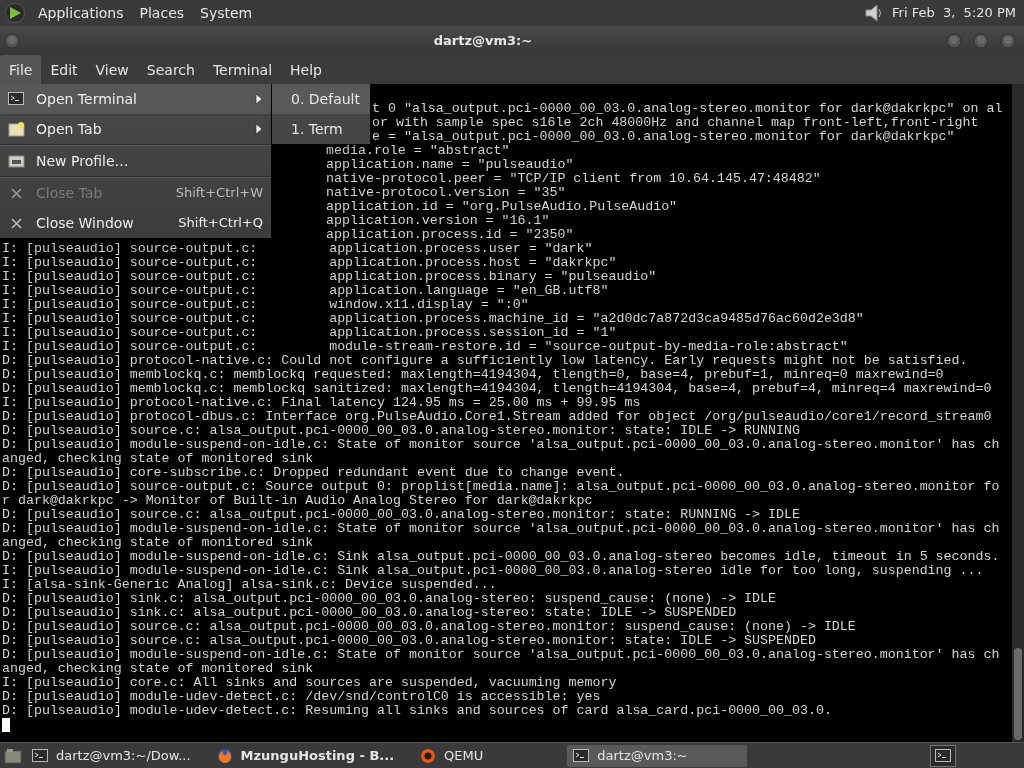 The width and height of the screenshot is (1024, 768). What do you see at coordinates (418, 150) in the screenshot?
I see `terminal-line: media.role = "abstract"` at bounding box center [418, 150].